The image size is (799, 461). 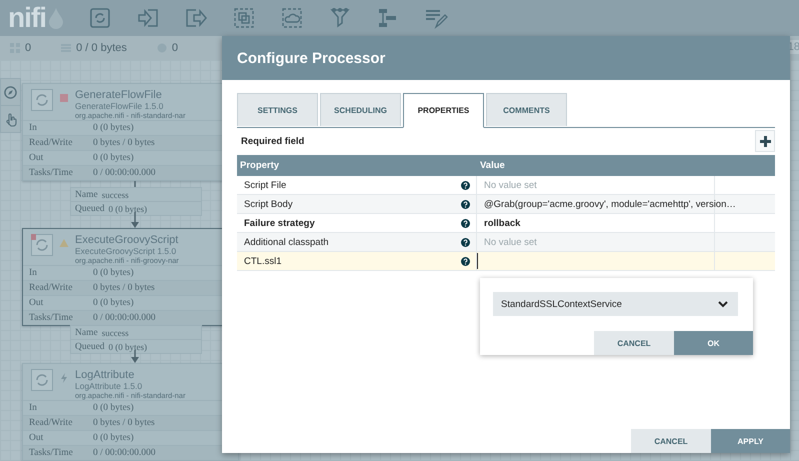 What do you see at coordinates (105, 375) in the screenshot?
I see `processor-name: LogAttribute` at bounding box center [105, 375].